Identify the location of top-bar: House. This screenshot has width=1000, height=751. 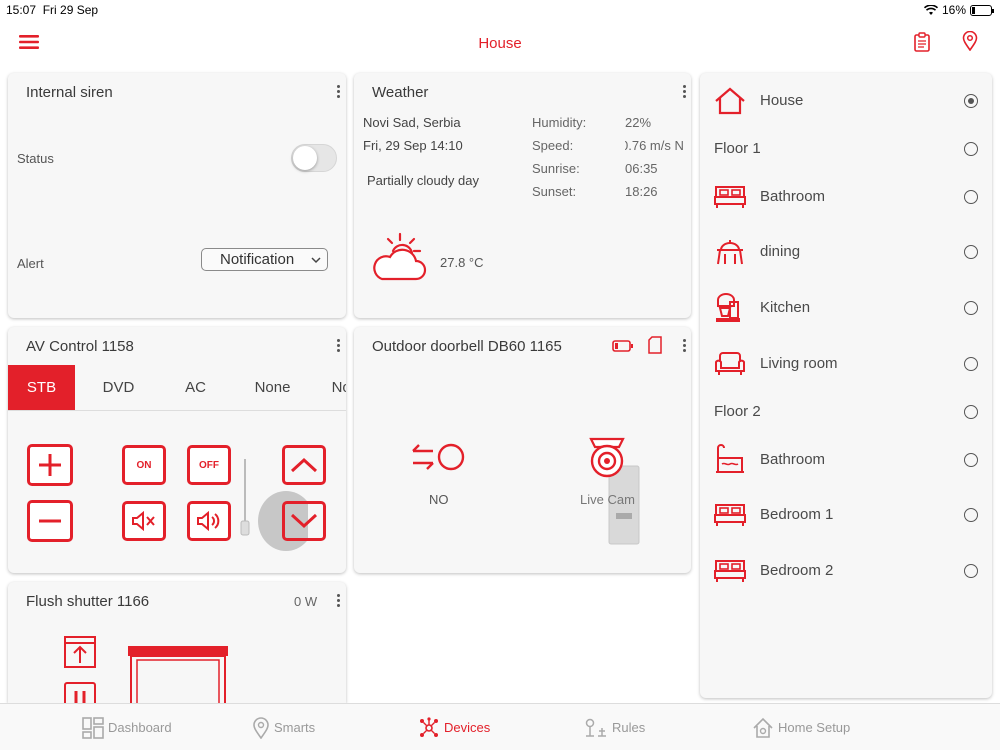
(500, 43).